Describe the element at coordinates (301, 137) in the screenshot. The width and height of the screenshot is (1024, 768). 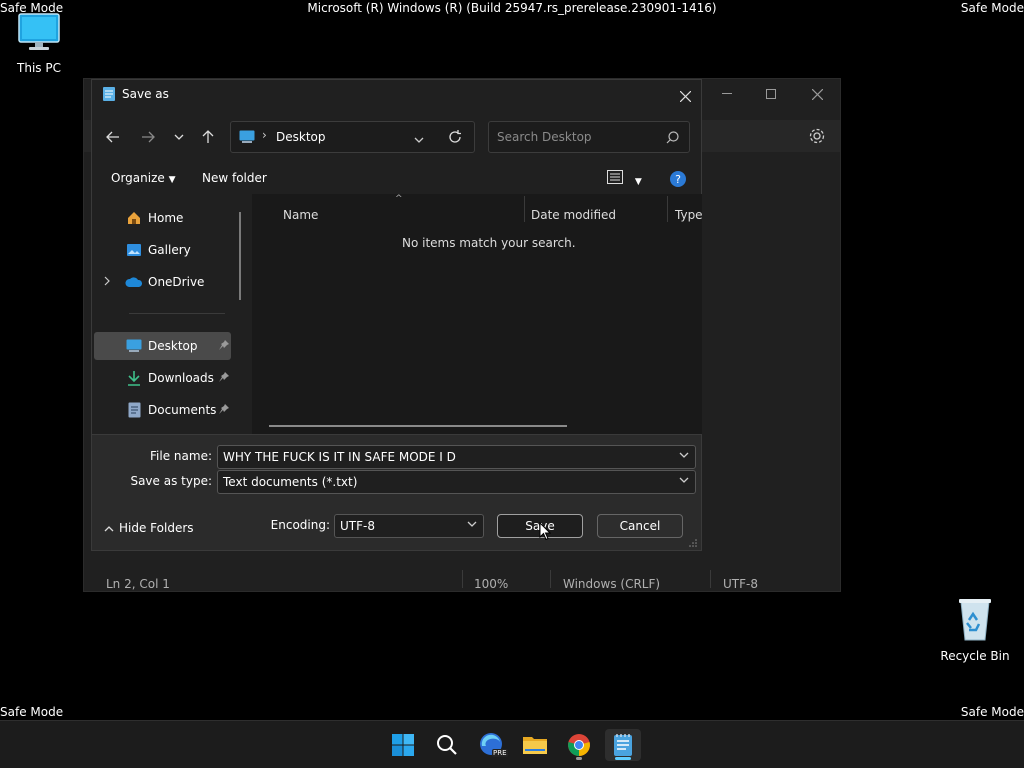
I see `breadcrumb: Desktop` at that location.